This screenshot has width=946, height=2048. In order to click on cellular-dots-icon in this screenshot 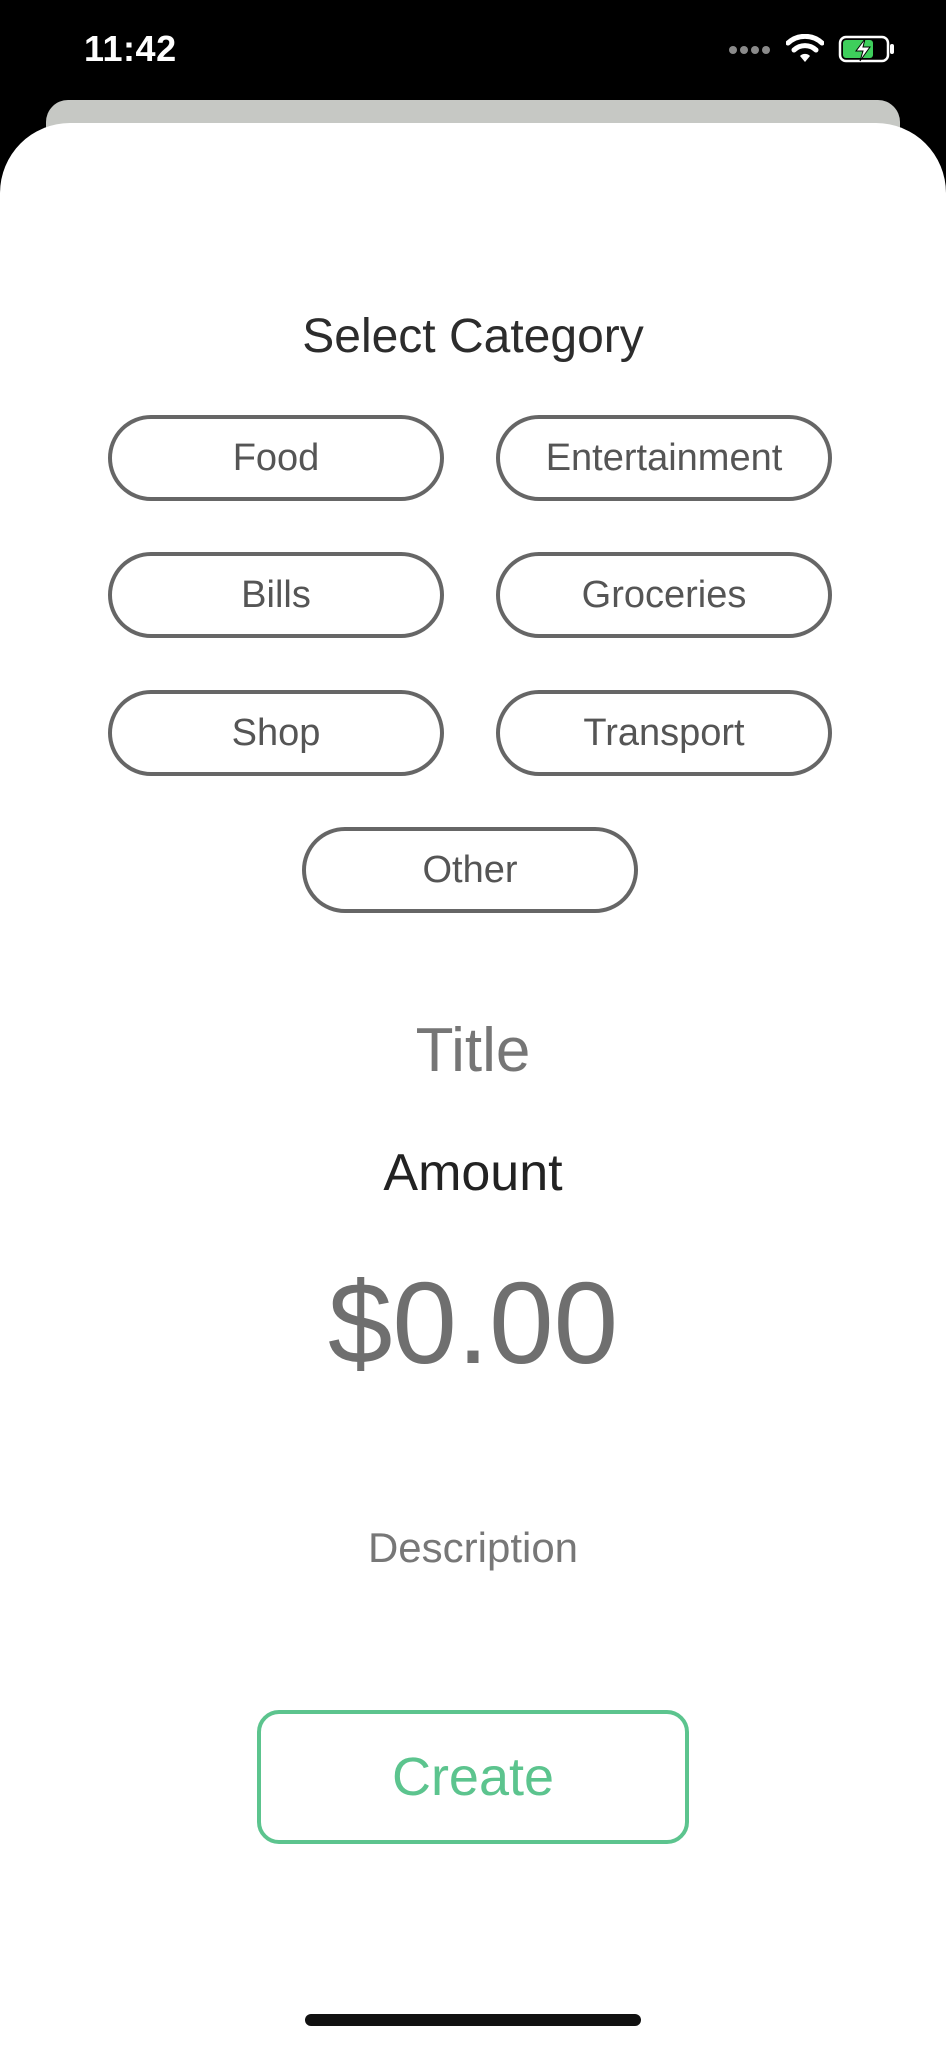, I will do `click(750, 51)`.